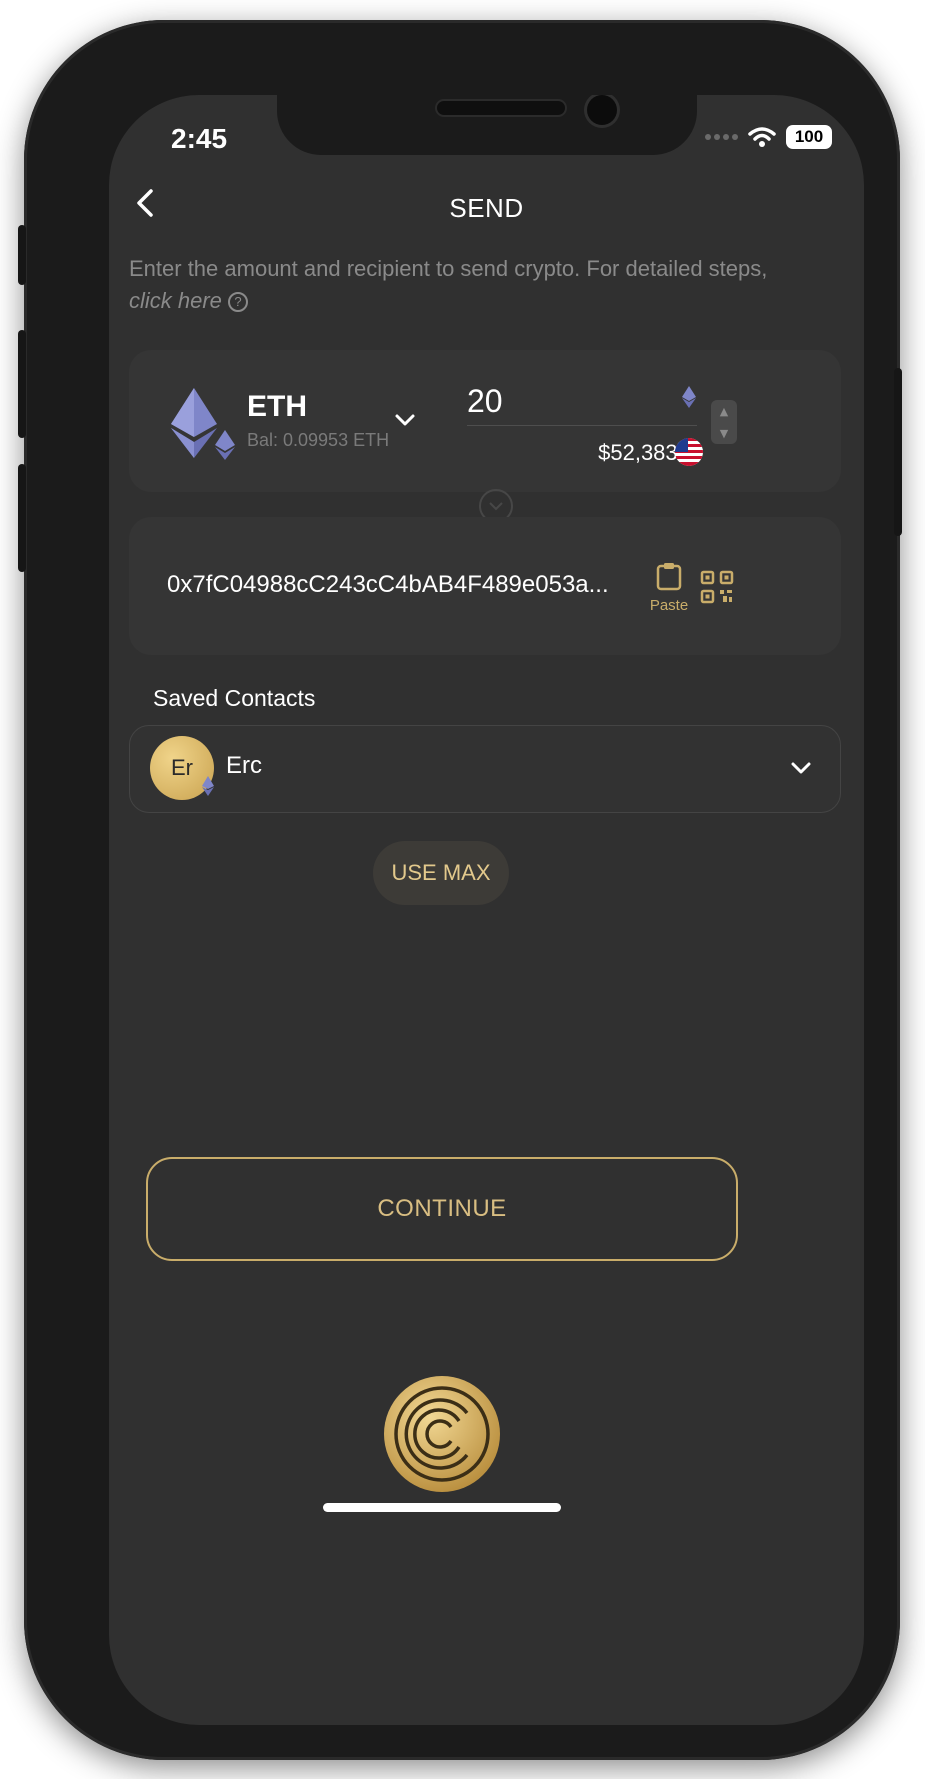  I want to click on speaker, so click(501, 108).